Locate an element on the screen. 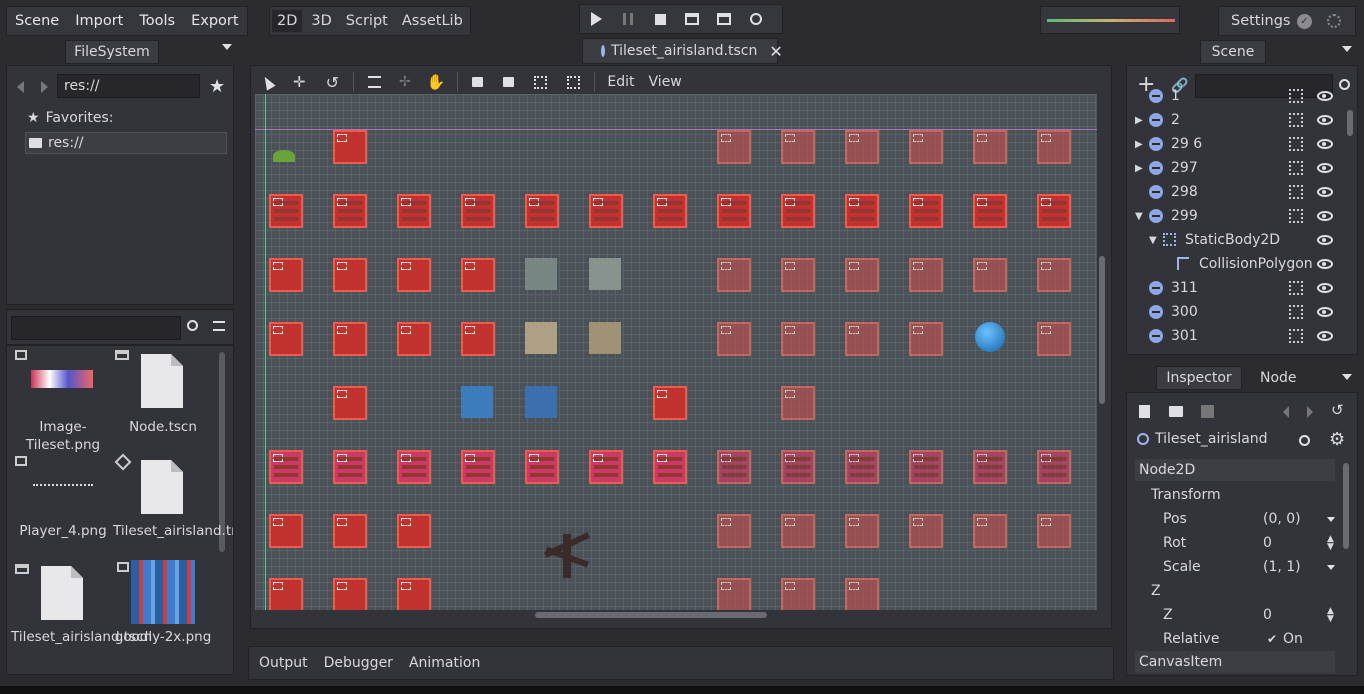 The height and width of the screenshot is (694, 1364). new-resource-icon is located at coordinates (1144, 411).